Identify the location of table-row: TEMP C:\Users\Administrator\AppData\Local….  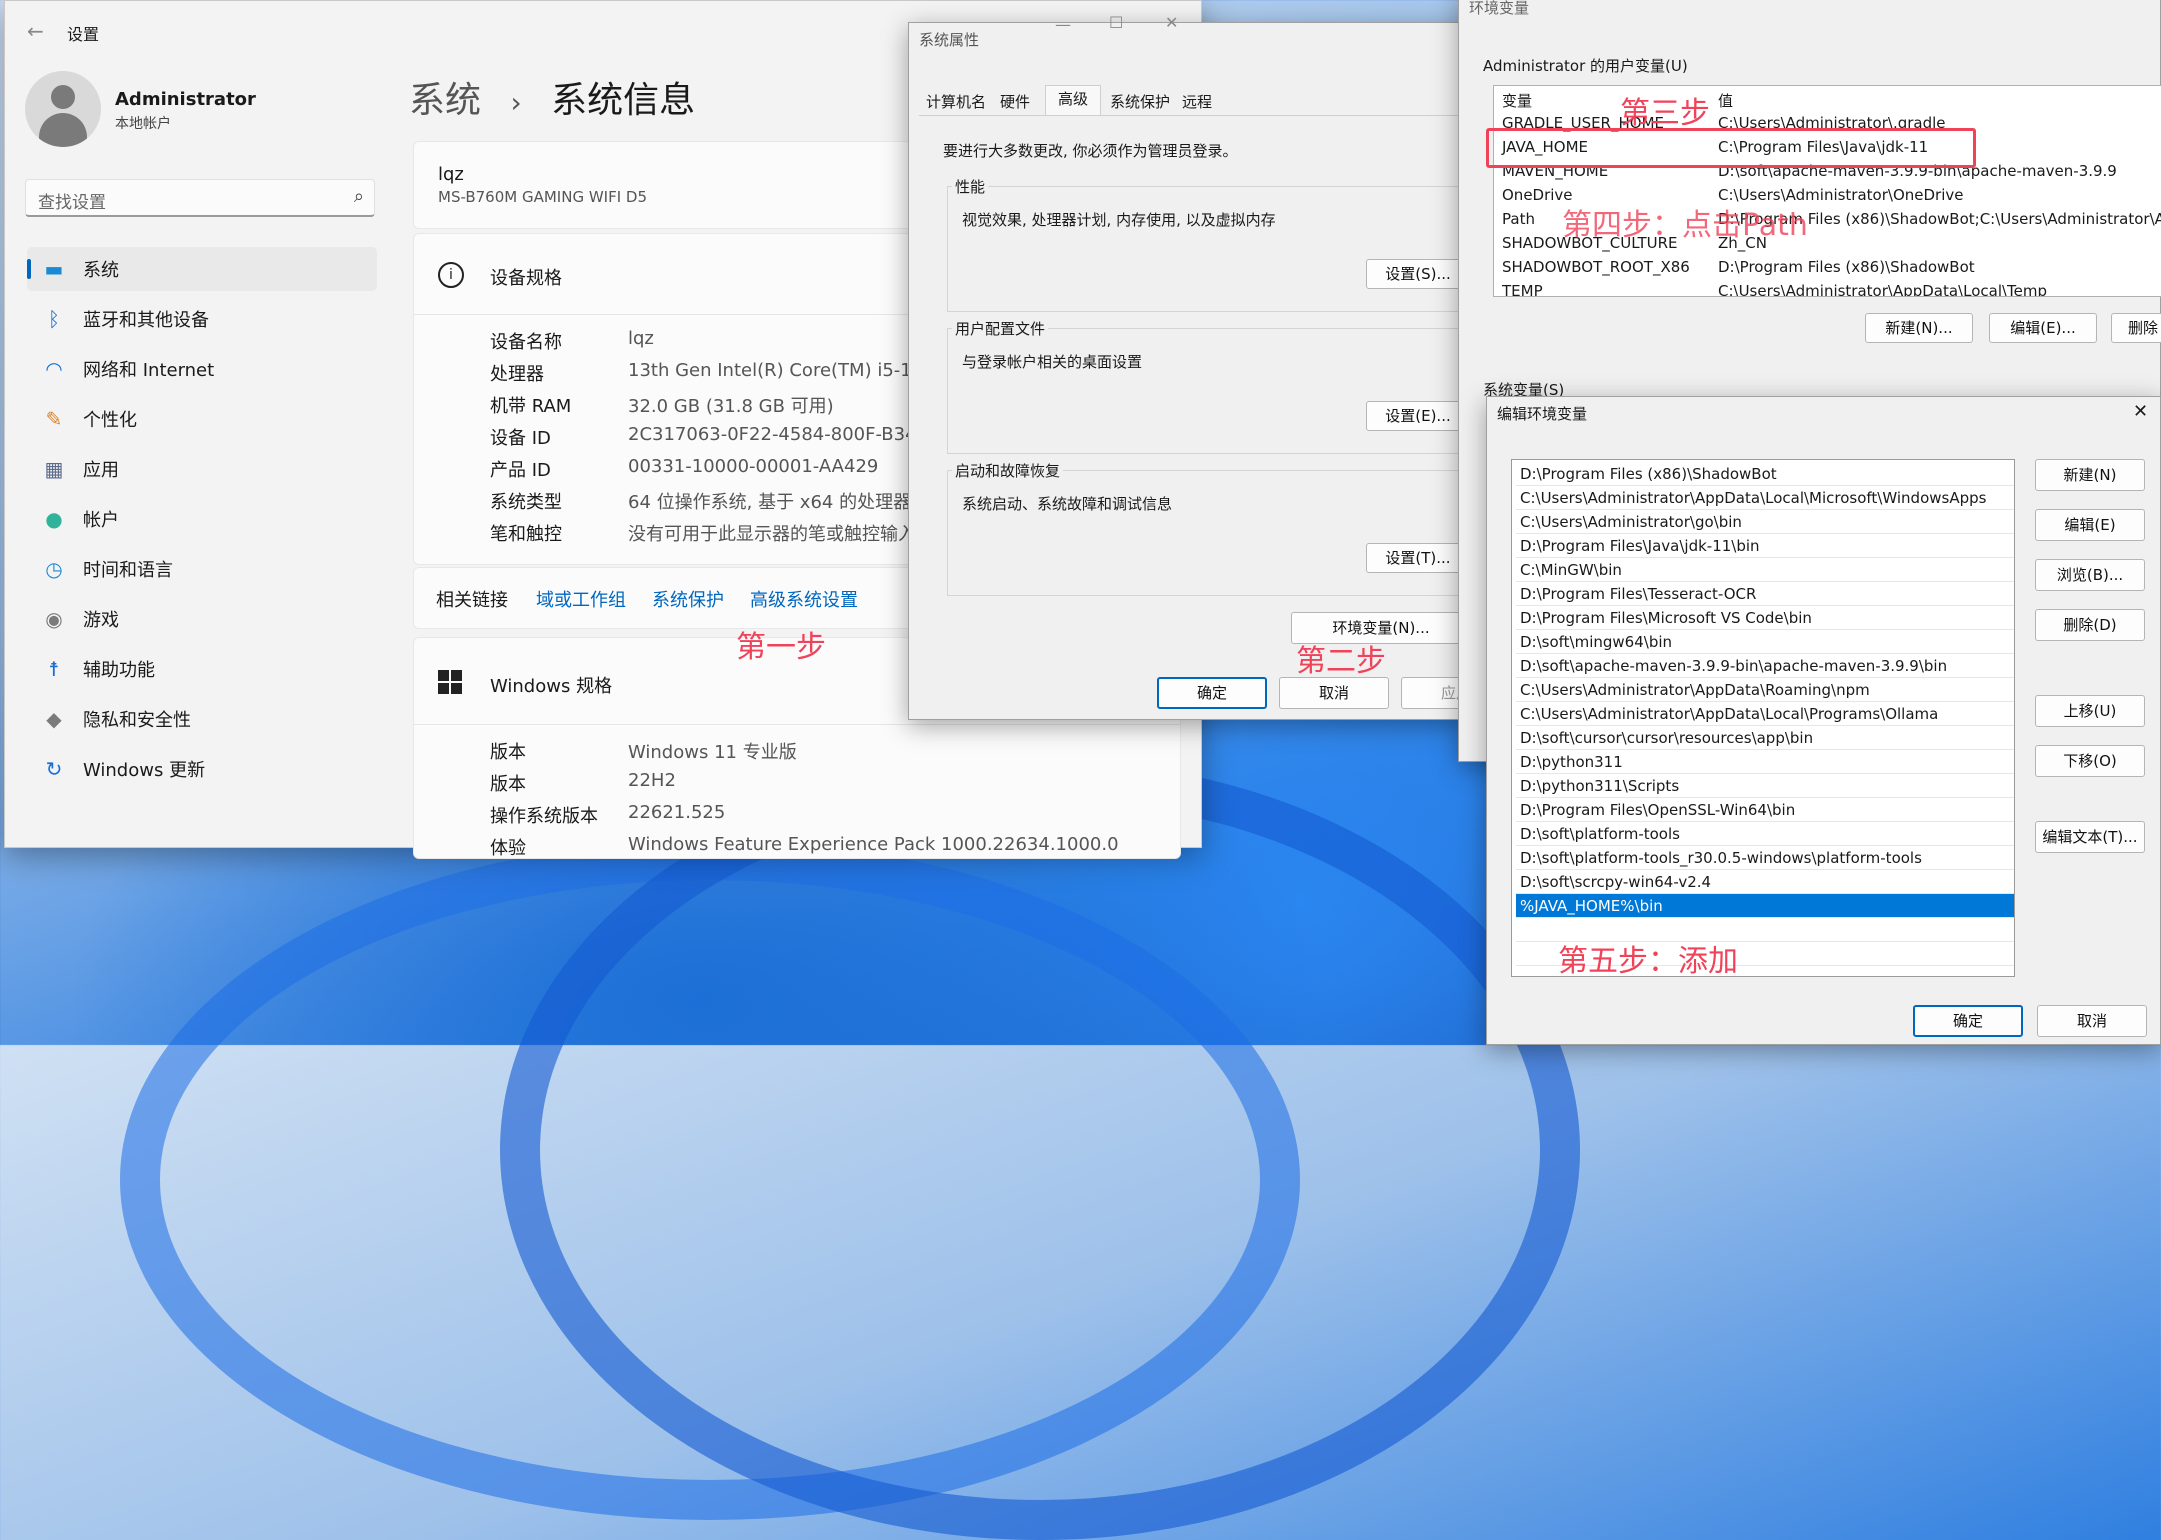
(1827, 288).